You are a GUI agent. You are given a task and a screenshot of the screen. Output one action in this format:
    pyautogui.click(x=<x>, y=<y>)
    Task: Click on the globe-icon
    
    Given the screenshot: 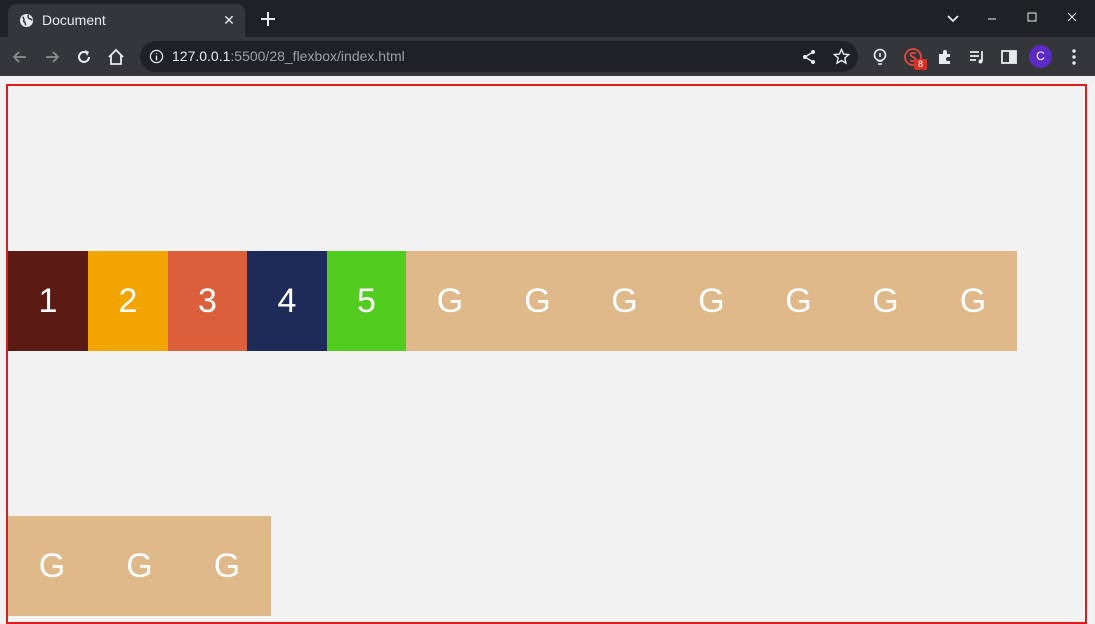 What is the action you would take?
    pyautogui.click(x=26, y=20)
    